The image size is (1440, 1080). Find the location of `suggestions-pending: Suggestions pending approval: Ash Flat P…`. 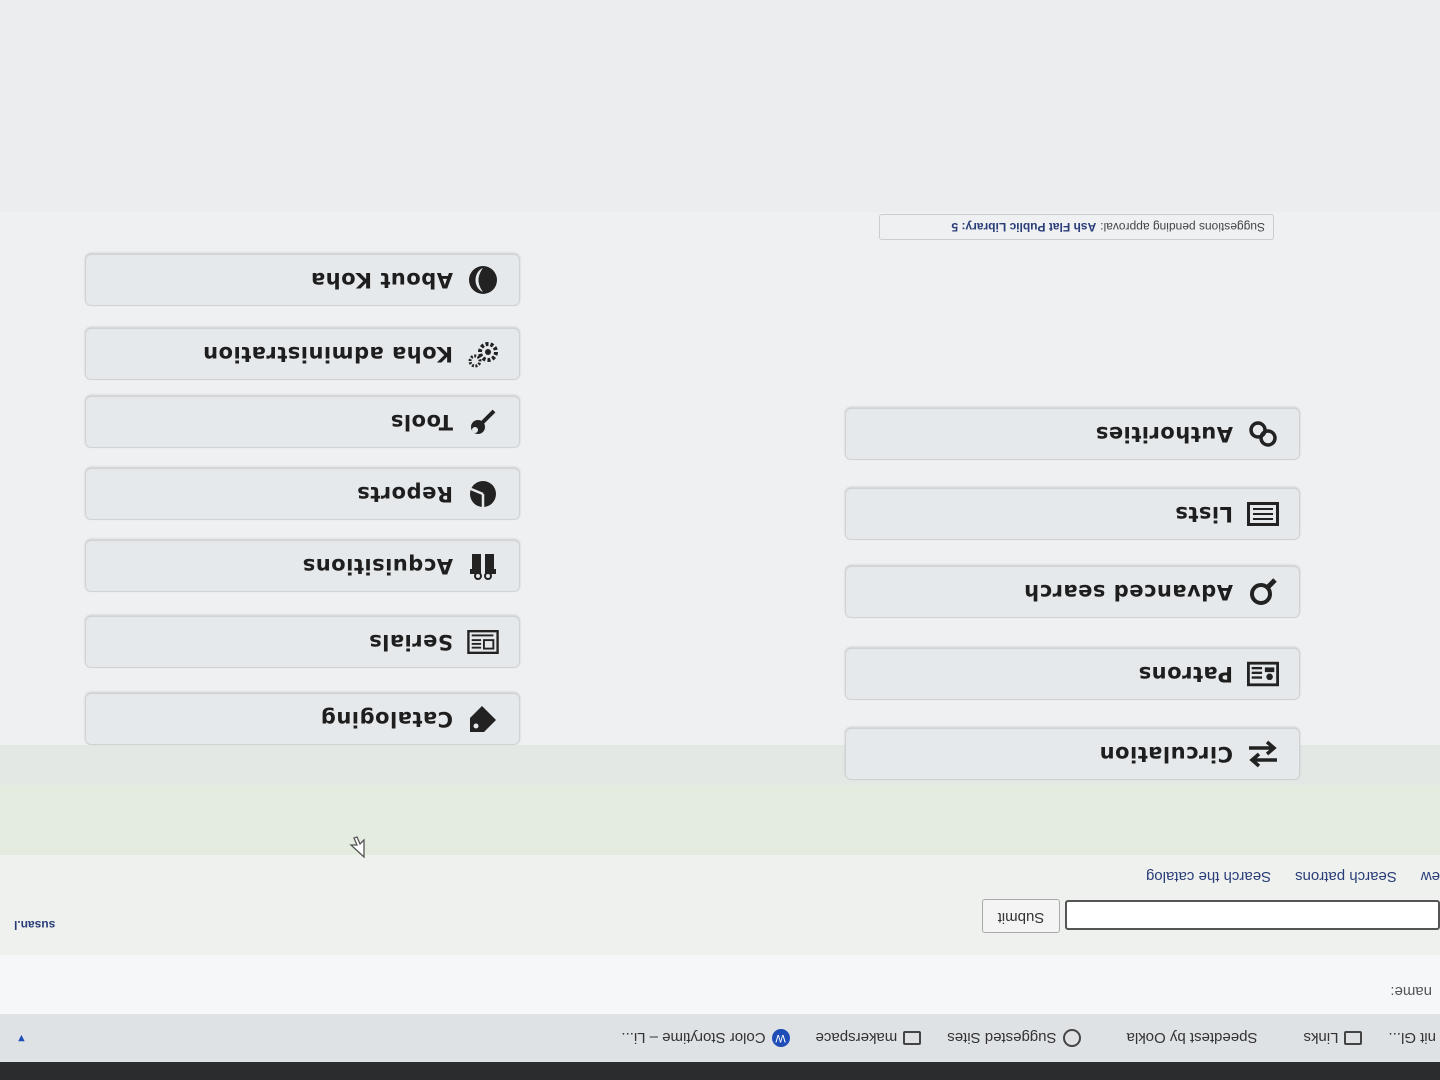

suggestions-pending: Suggestions pending approval: Ash Flat P… is located at coordinates (1076, 227).